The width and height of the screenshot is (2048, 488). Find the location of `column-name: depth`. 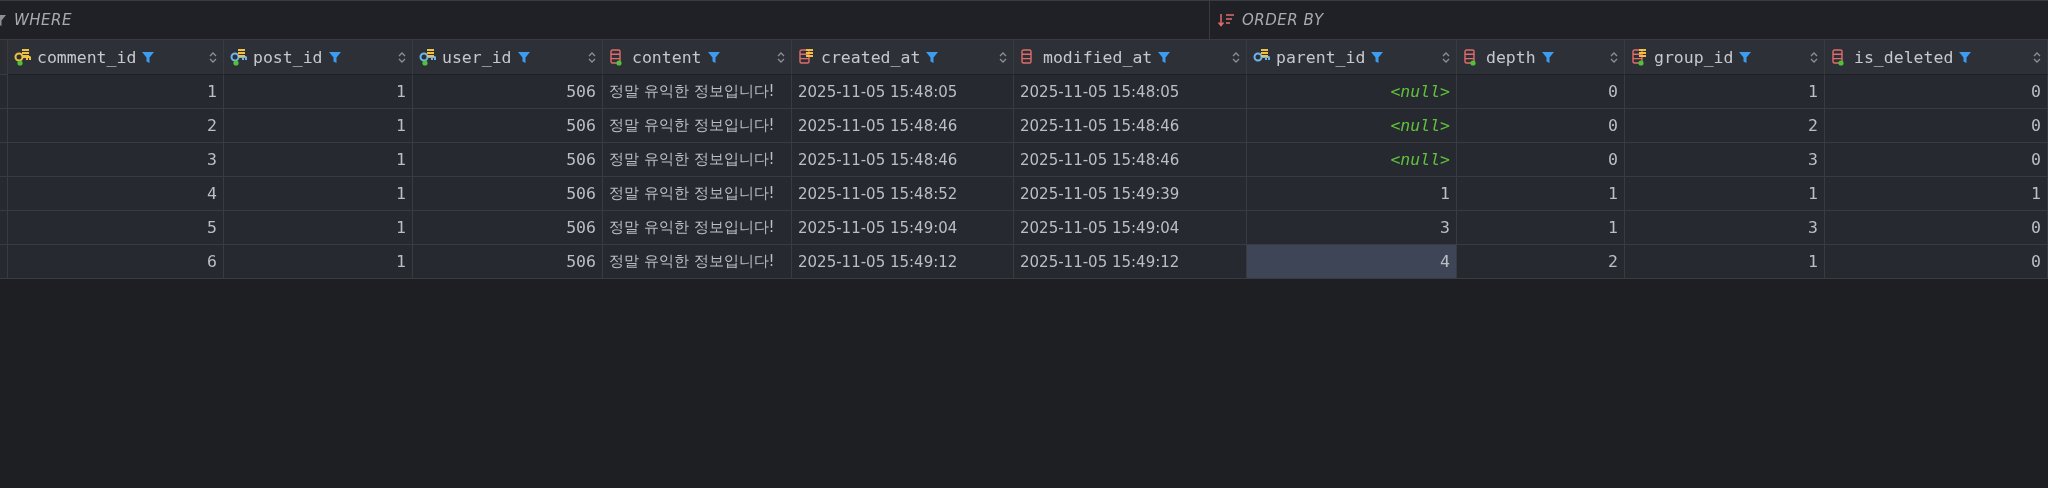

column-name: depth is located at coordinates (1511, 57).